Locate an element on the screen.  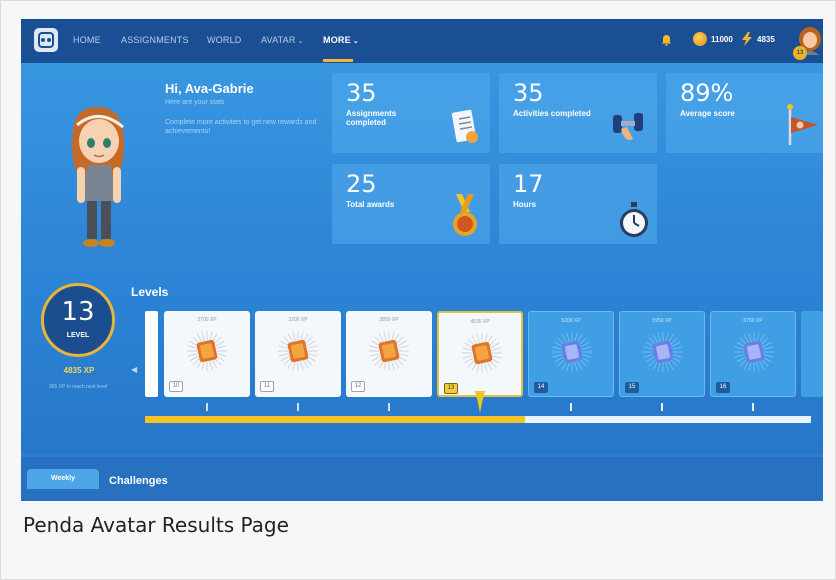
logo-icon is located at coordinates (46, 40).